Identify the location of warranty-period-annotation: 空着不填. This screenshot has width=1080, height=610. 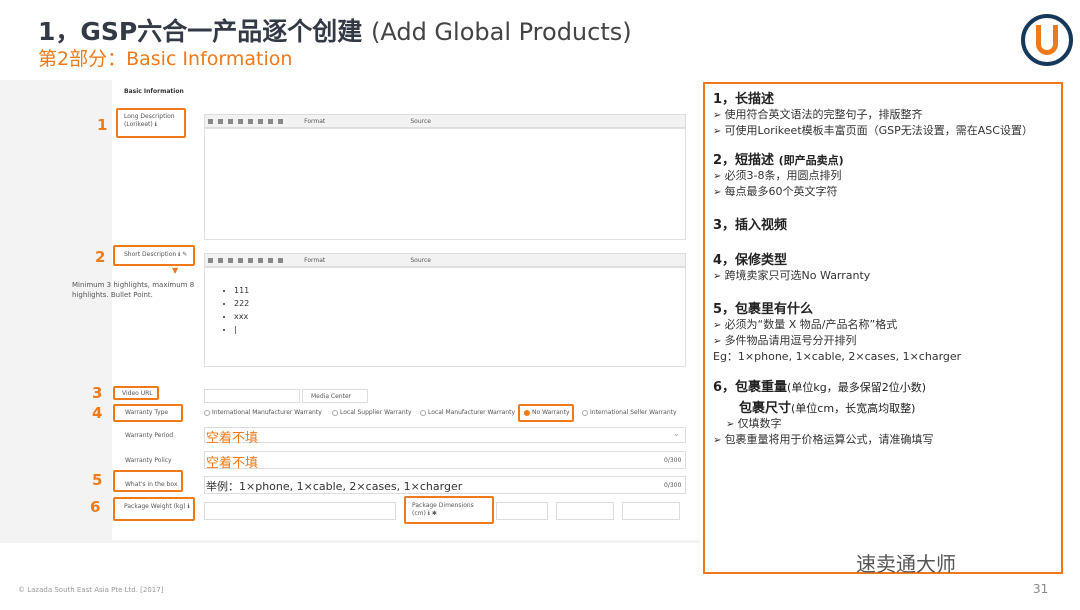
(232, 438).